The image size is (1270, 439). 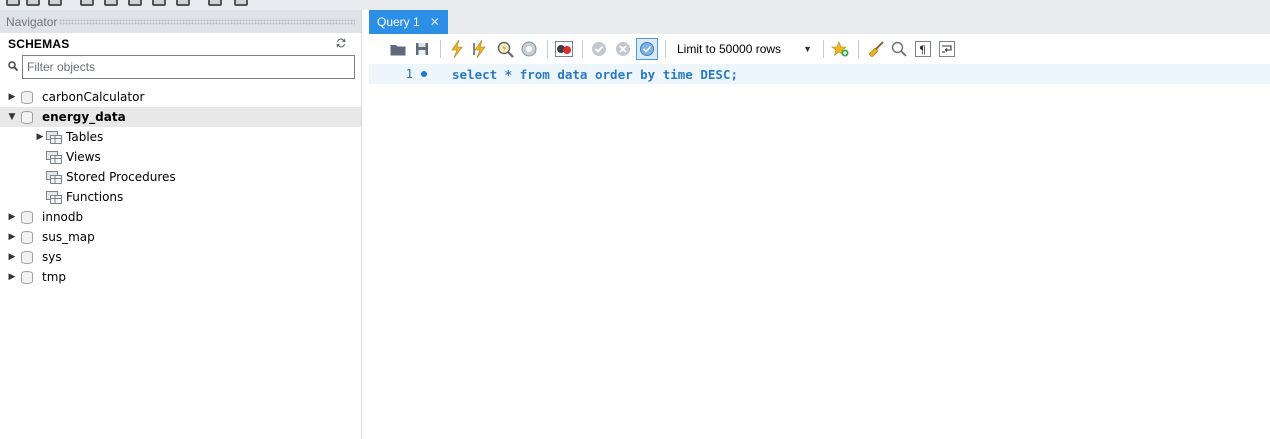 What do you see at coordinates (207, 21) in the screenshot?
I see `panel-grip` at bounding box center [207, 21].